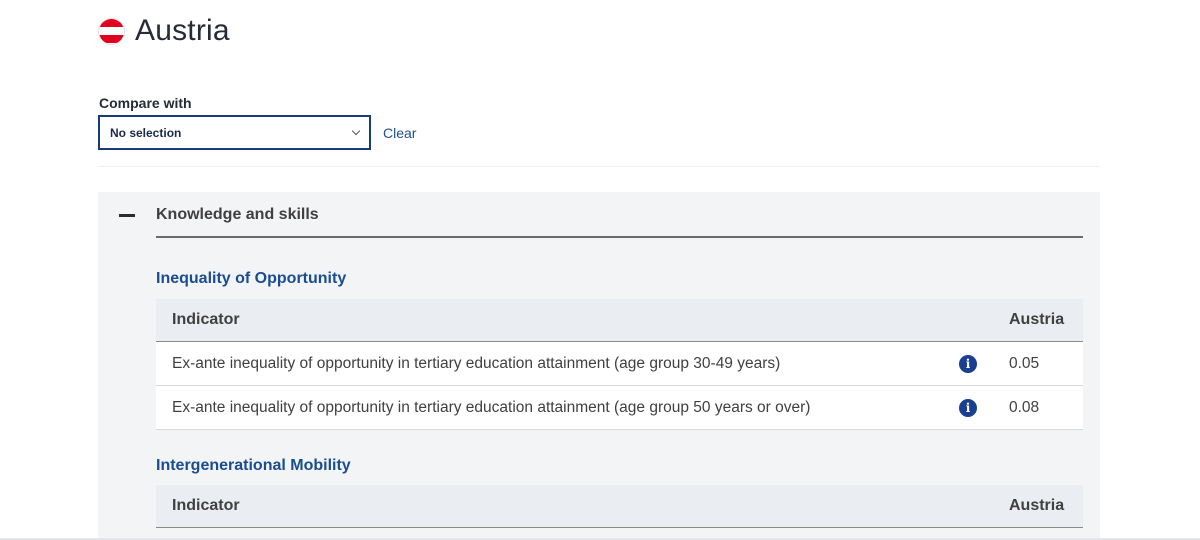 The height and width of the screenshot is (540, 1200). Describe the element at coordinates (234, 132) in the screenshot. I see `compare-with-select: No selection` at that location.